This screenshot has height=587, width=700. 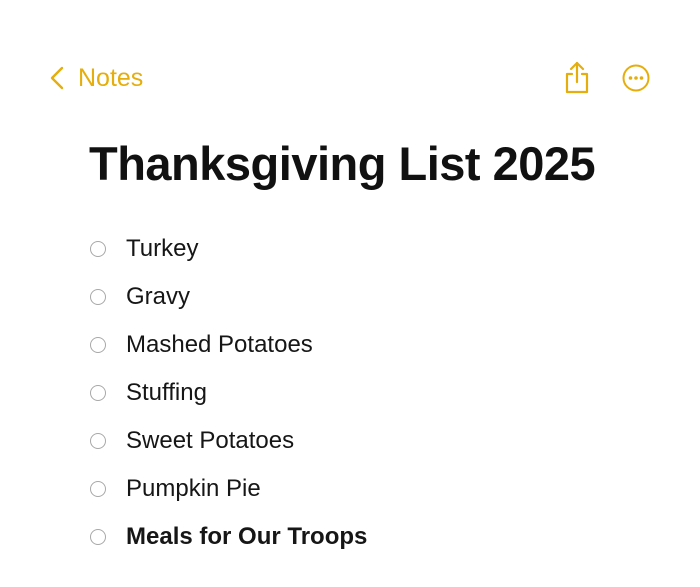 I want to click on checklist-item: Turkey, so click(x=227, y=249).